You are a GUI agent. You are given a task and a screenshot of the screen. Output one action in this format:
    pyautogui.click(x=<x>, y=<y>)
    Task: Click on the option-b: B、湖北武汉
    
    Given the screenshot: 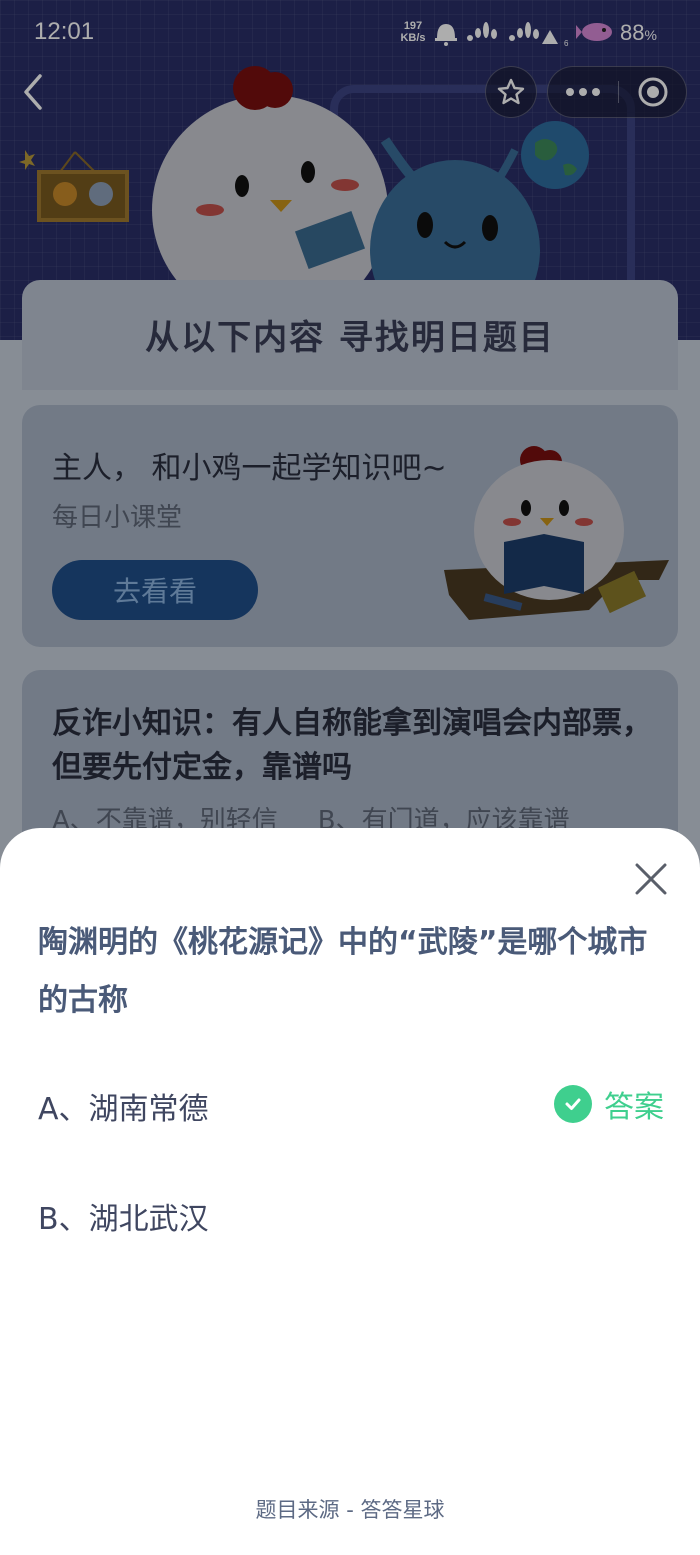 What is the action you would take?
    pyautogui.click(x=353, y=1212)
    